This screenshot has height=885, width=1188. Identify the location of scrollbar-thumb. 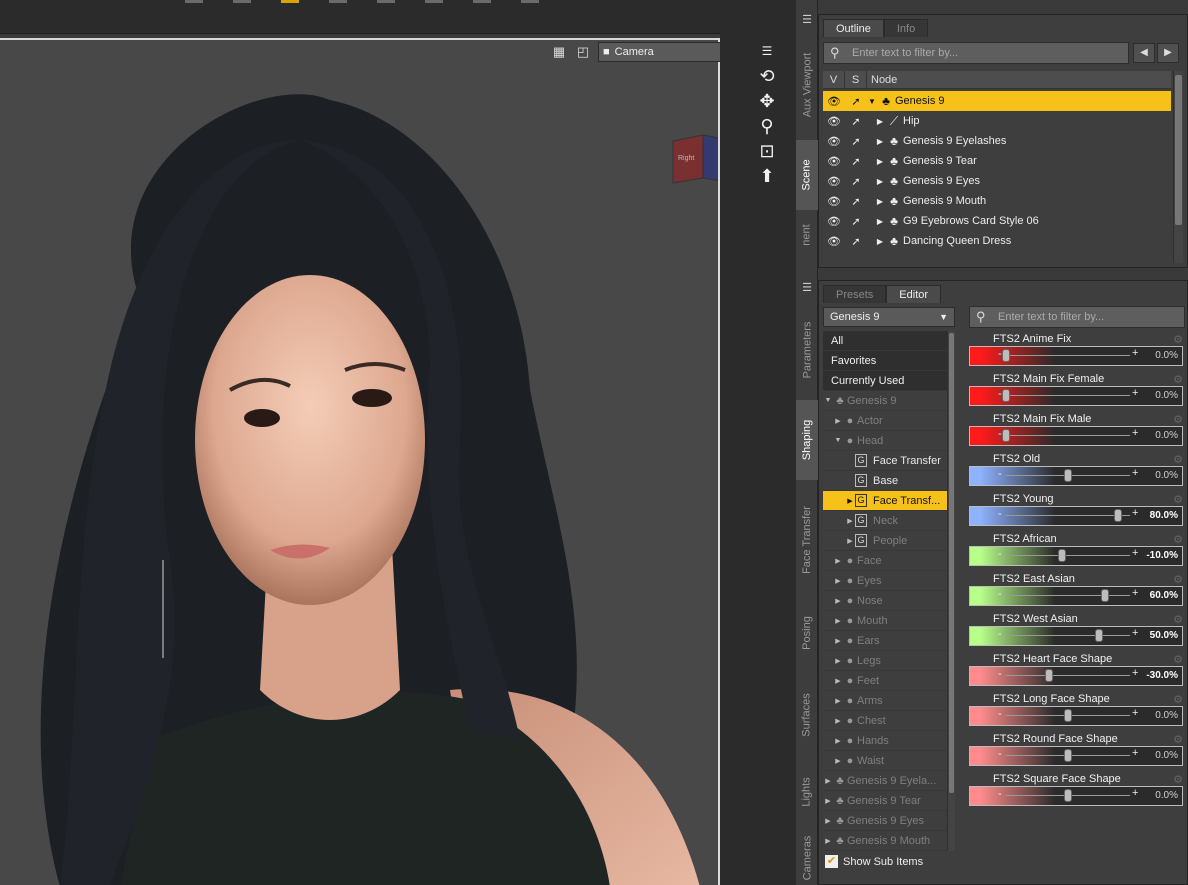
(1178, 150).